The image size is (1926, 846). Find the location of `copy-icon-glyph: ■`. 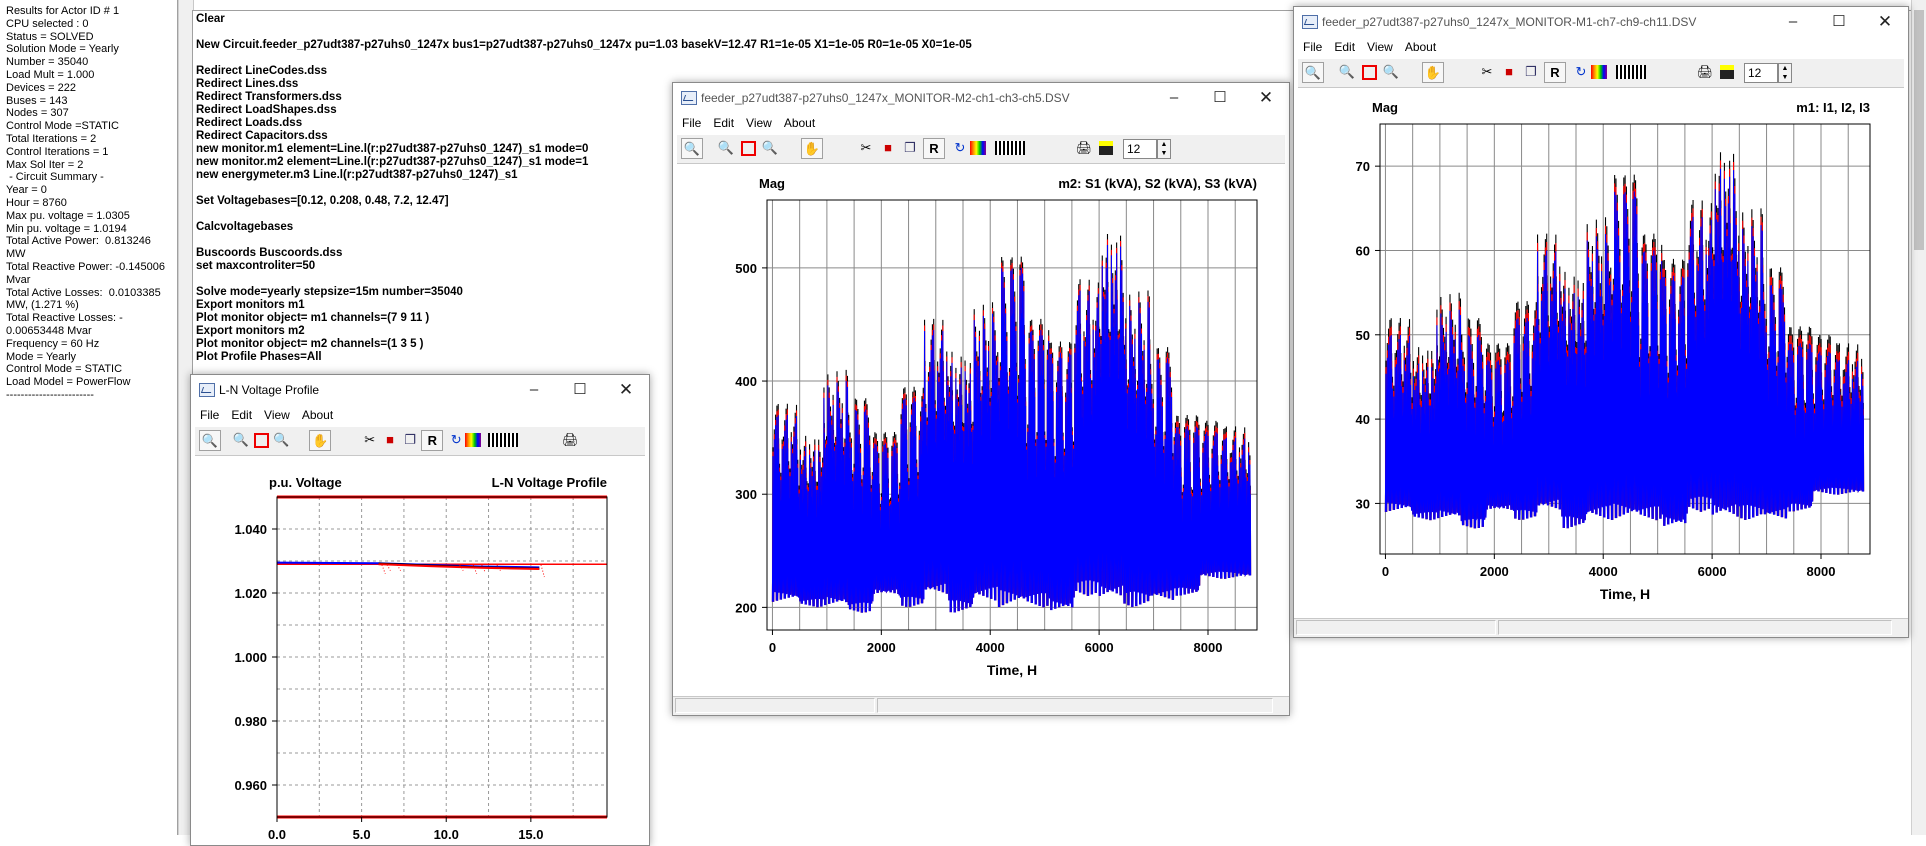

copy-icon-glyph: ■ is located at coordinates (888, 147).